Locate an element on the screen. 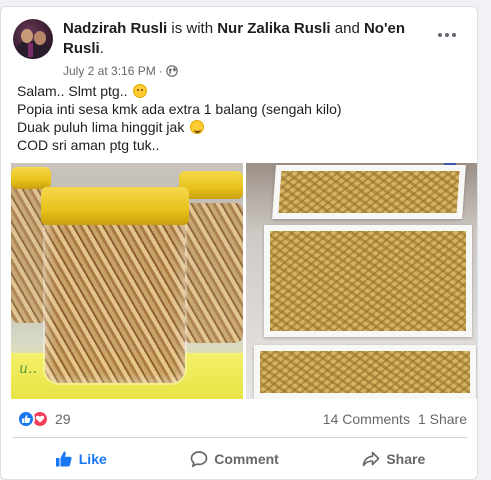 This screenshot has width=491, height=480. reactions-row: 29 14 Comments 1 Share is located at coordinates (242, 419).